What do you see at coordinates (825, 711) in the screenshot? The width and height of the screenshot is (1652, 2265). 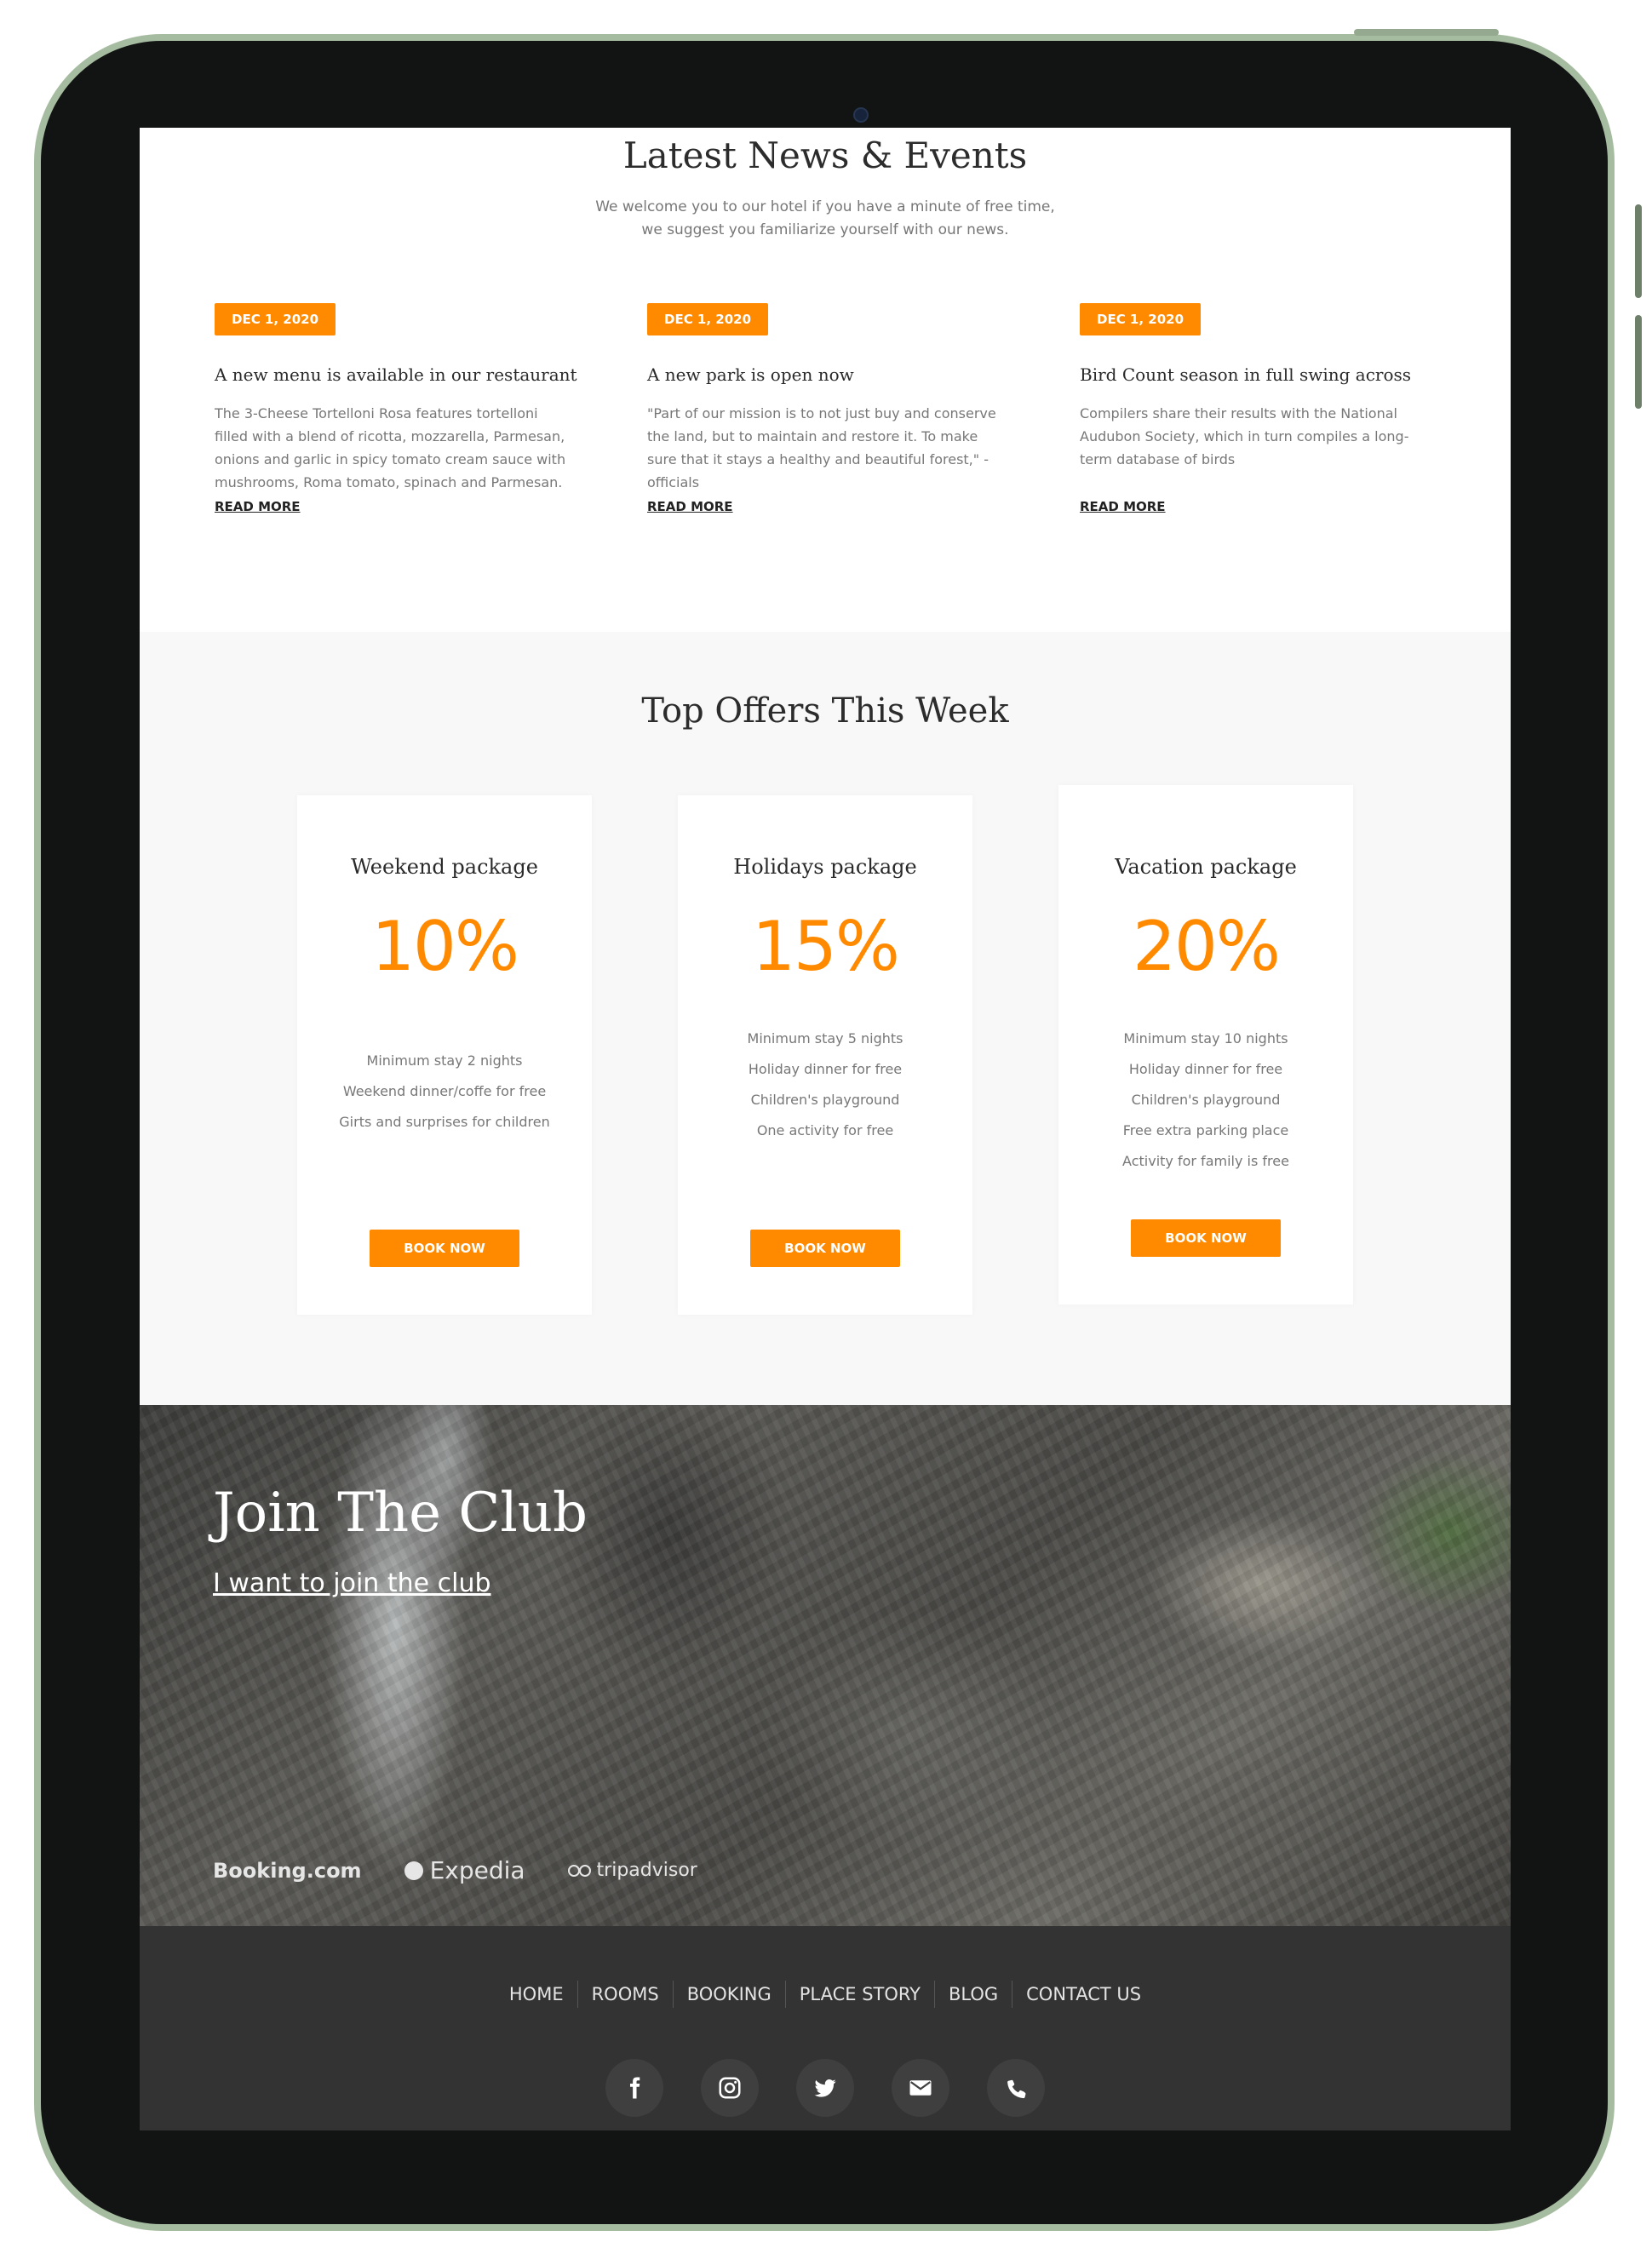 I see `offers-title: Top Offers This Week` at bounding box center [825, 711].